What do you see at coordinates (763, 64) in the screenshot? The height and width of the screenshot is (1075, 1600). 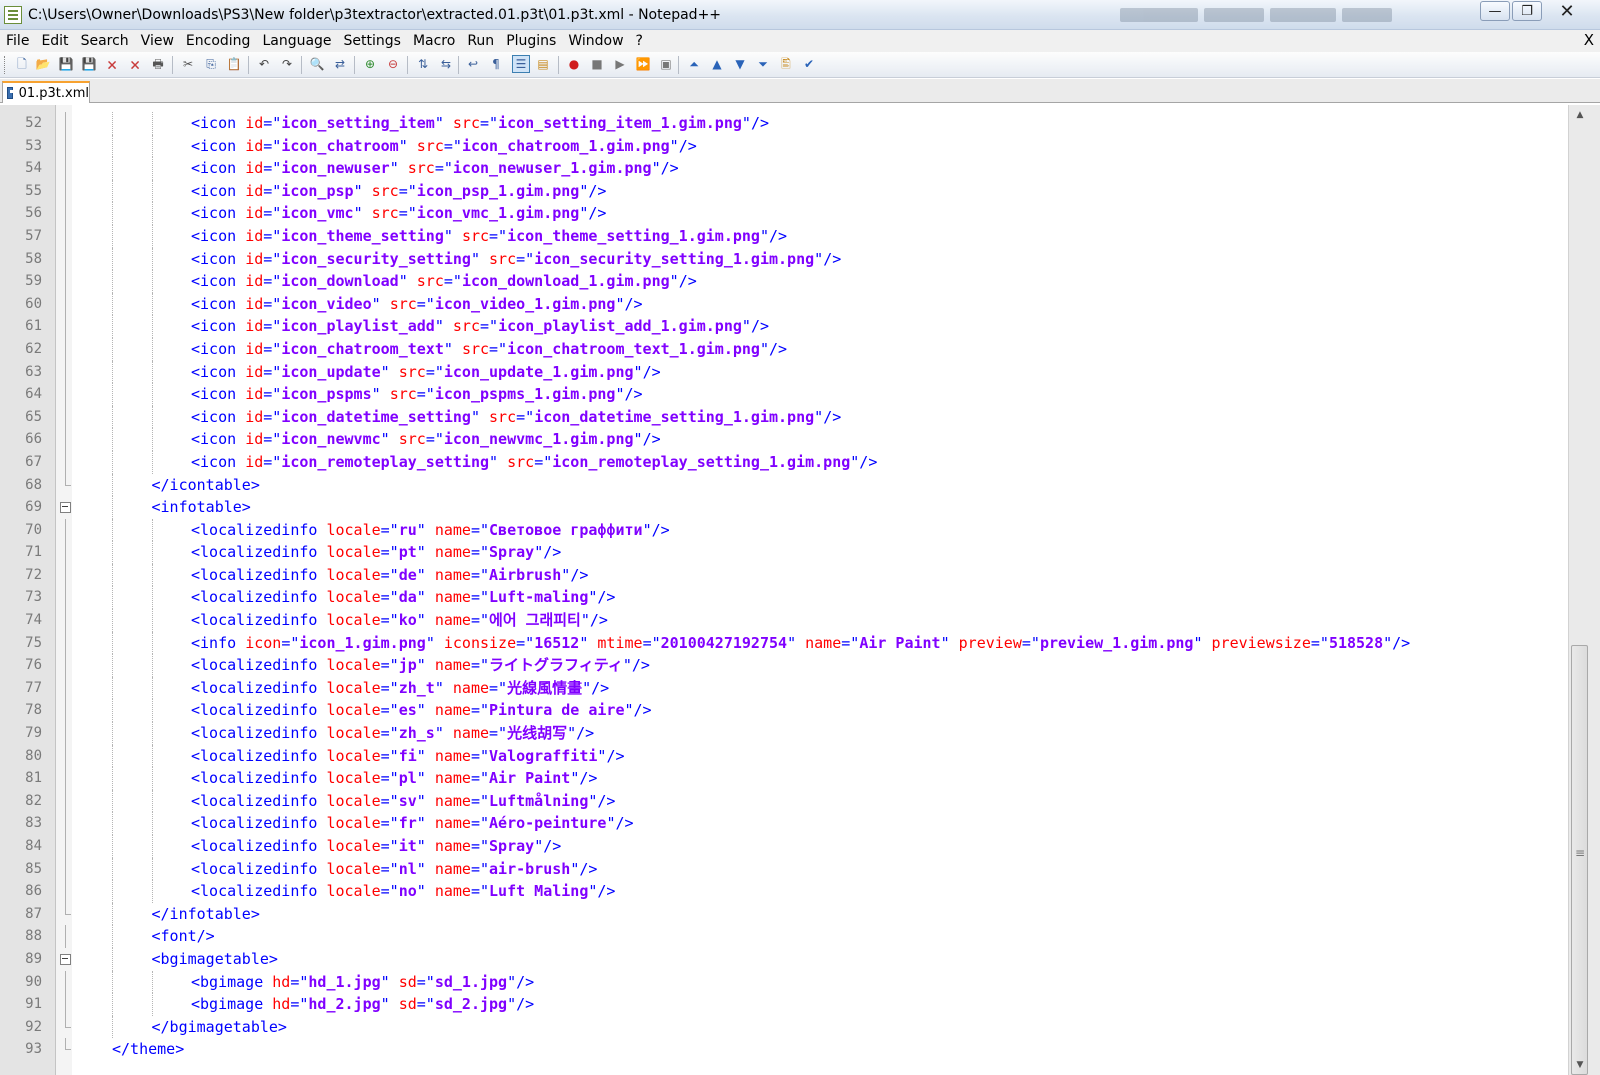 I see `unfold-all-icon: ⏷` at bounding box center [763, 64].